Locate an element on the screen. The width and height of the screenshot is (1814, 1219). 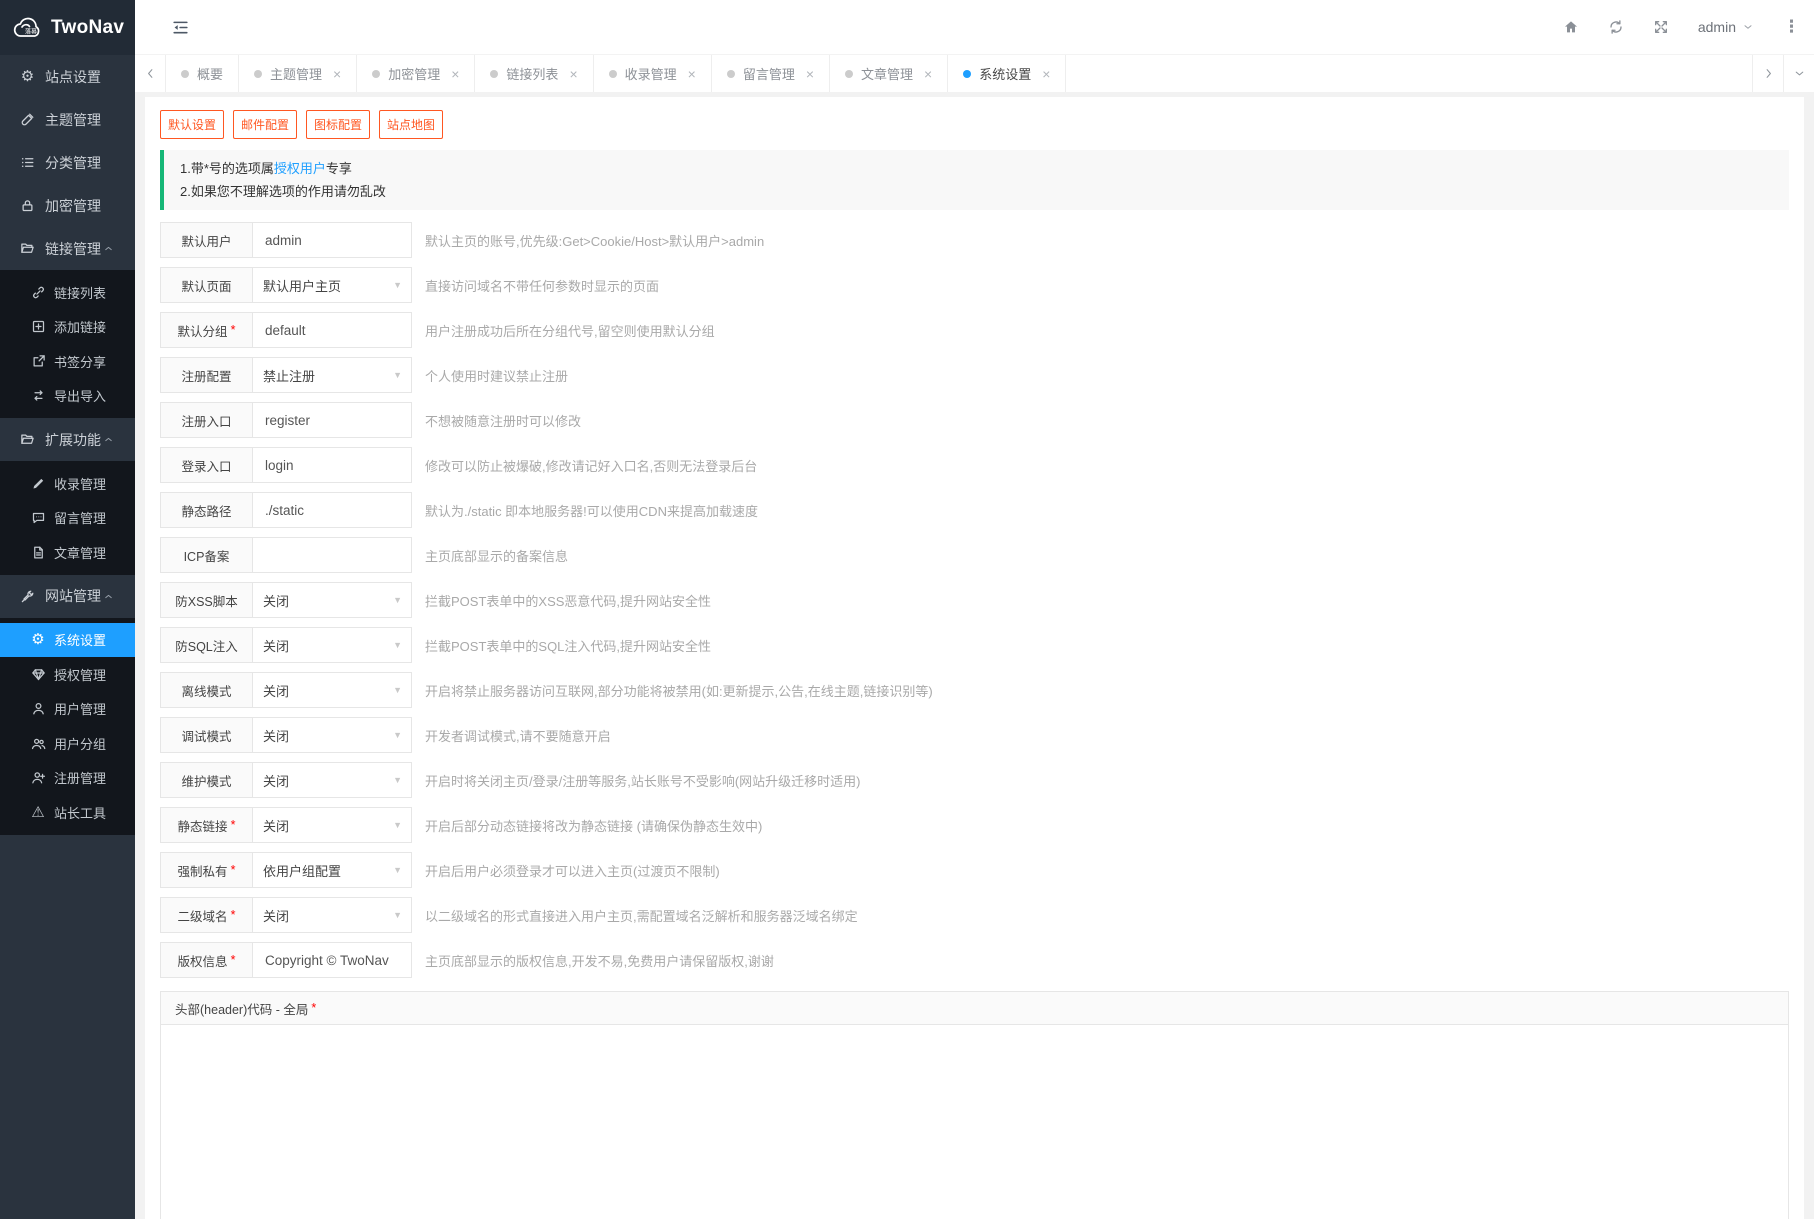
sidebar-item-collect-manage: 收录管理 is located at coordinates (67, 483).